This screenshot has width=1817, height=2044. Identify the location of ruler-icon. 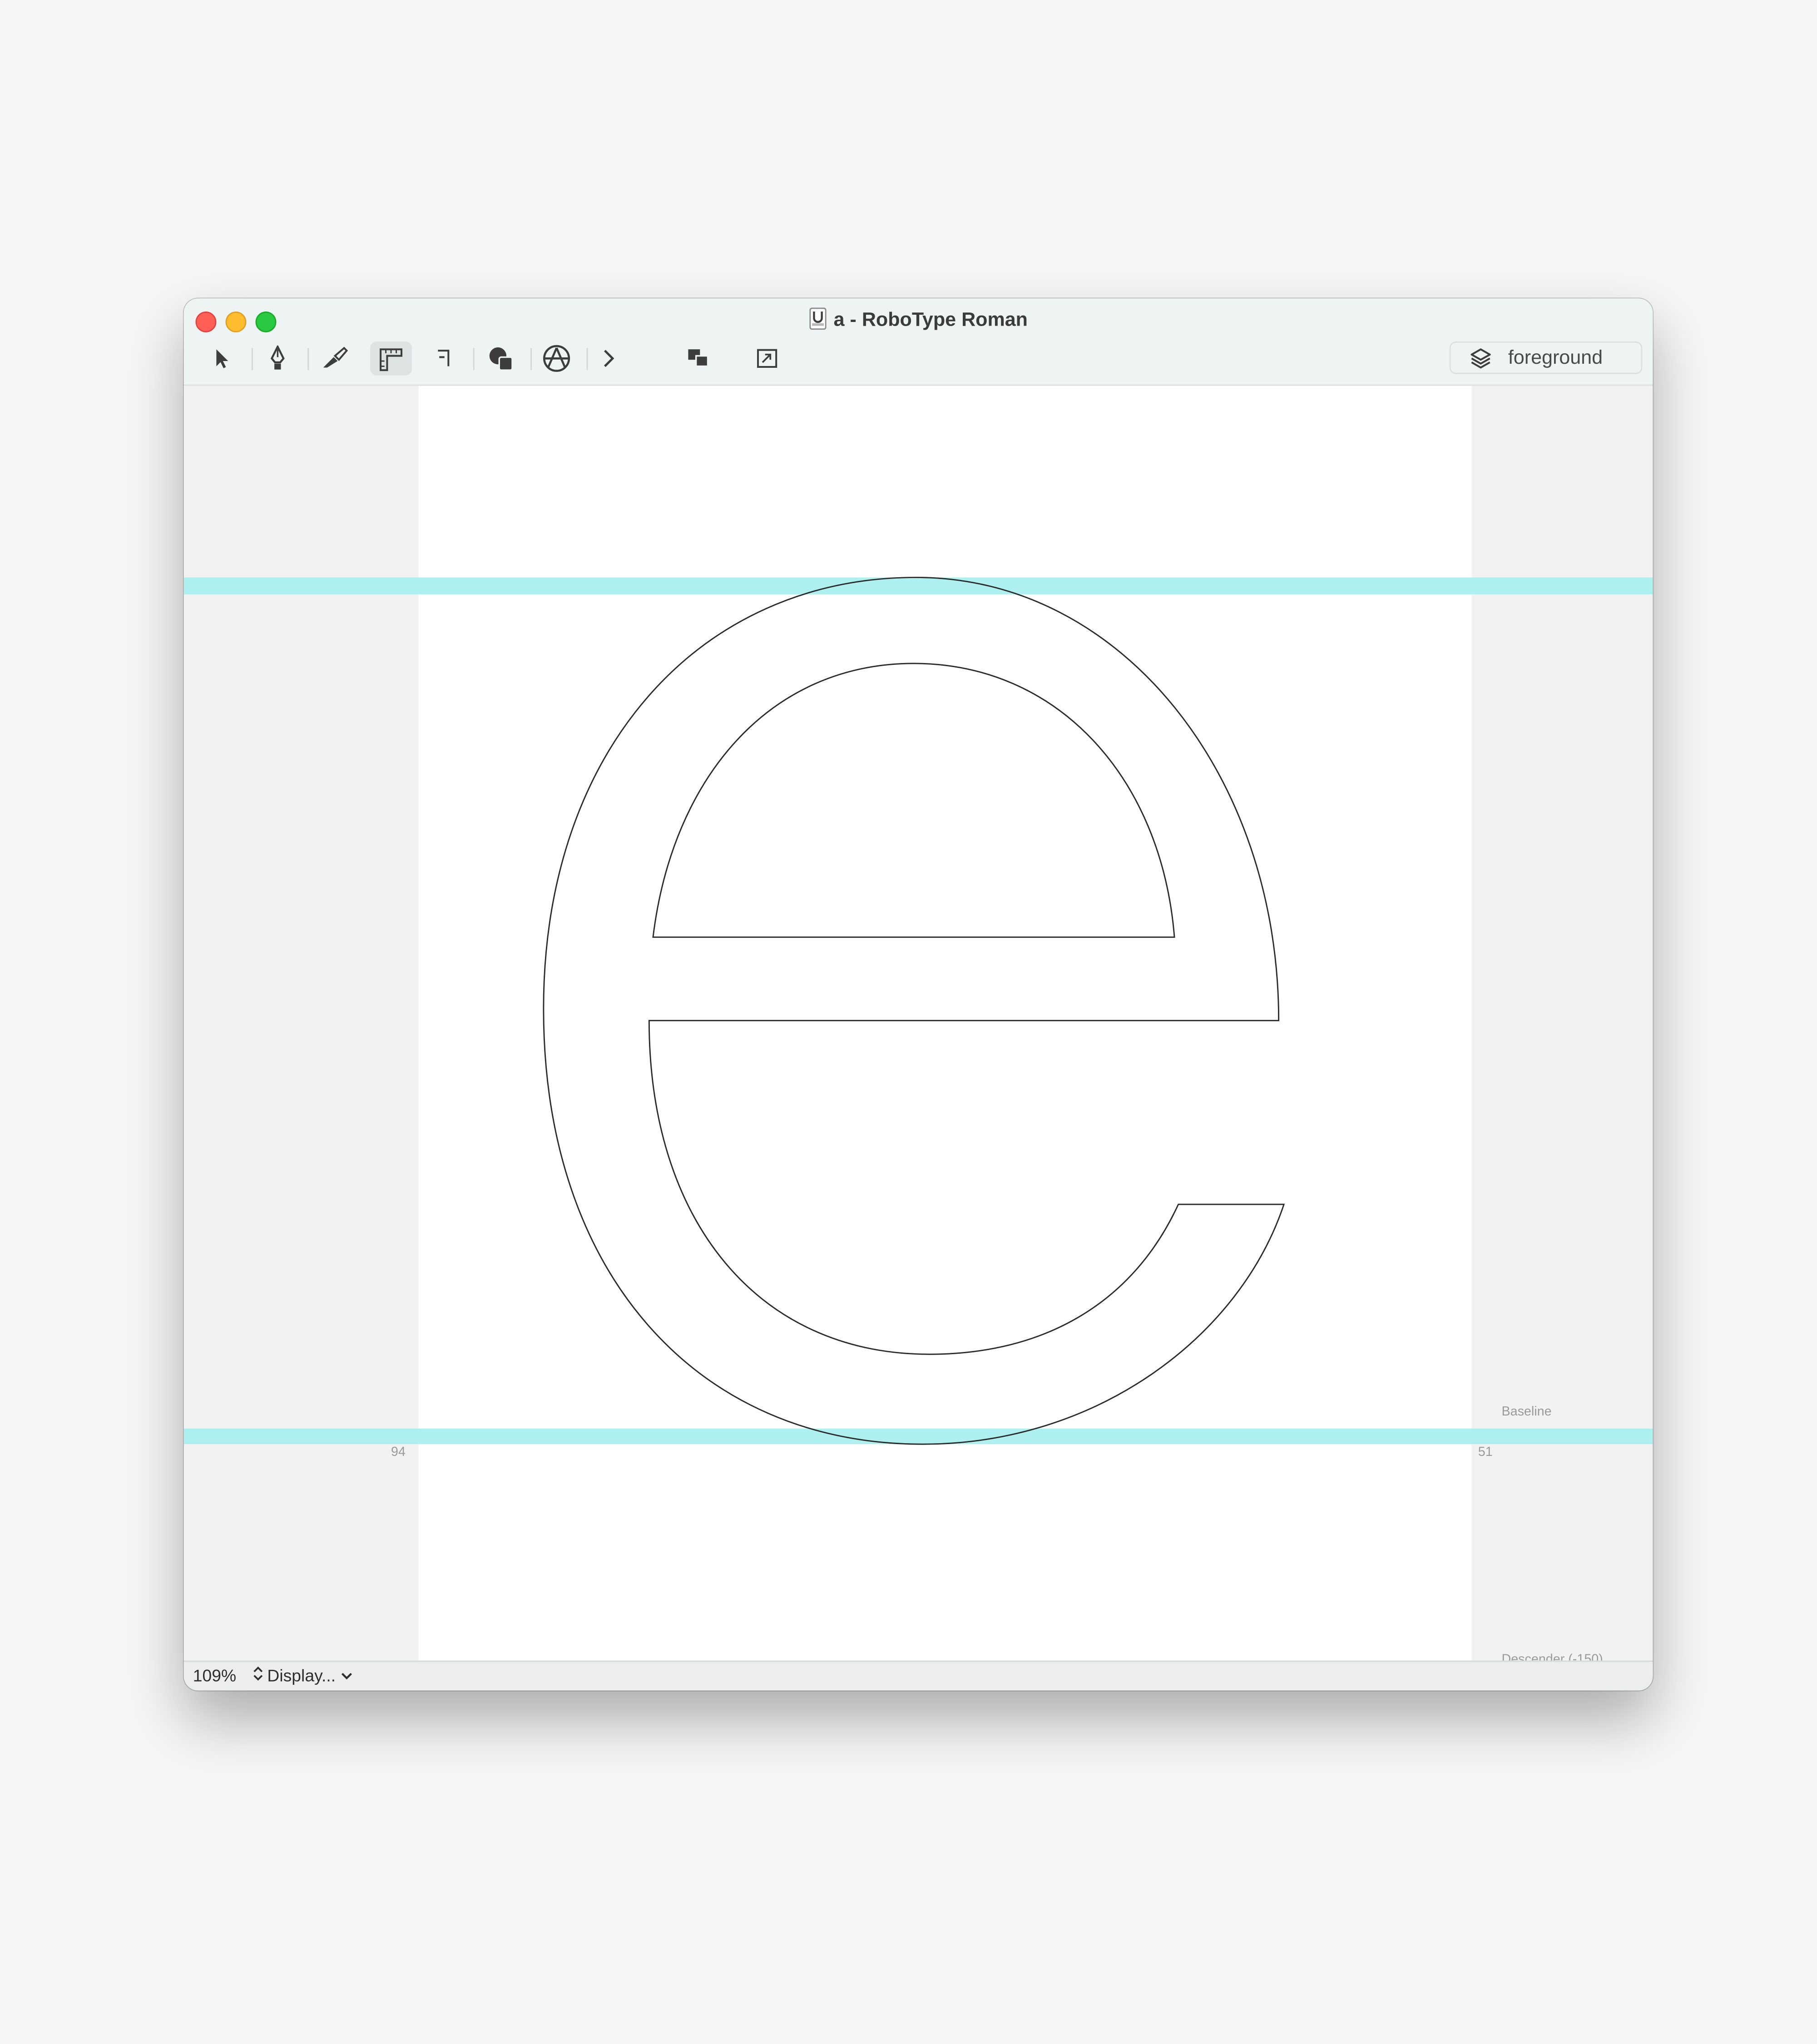
(391, 358).